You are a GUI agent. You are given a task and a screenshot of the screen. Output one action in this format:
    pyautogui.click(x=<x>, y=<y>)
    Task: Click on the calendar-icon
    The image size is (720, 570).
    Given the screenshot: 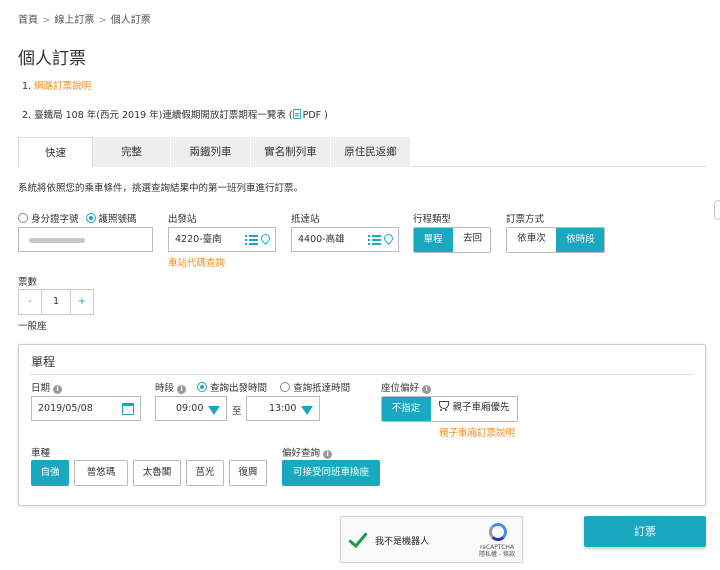 What is the action you would take?
    pyautogui.click(x=128, y=409)
    